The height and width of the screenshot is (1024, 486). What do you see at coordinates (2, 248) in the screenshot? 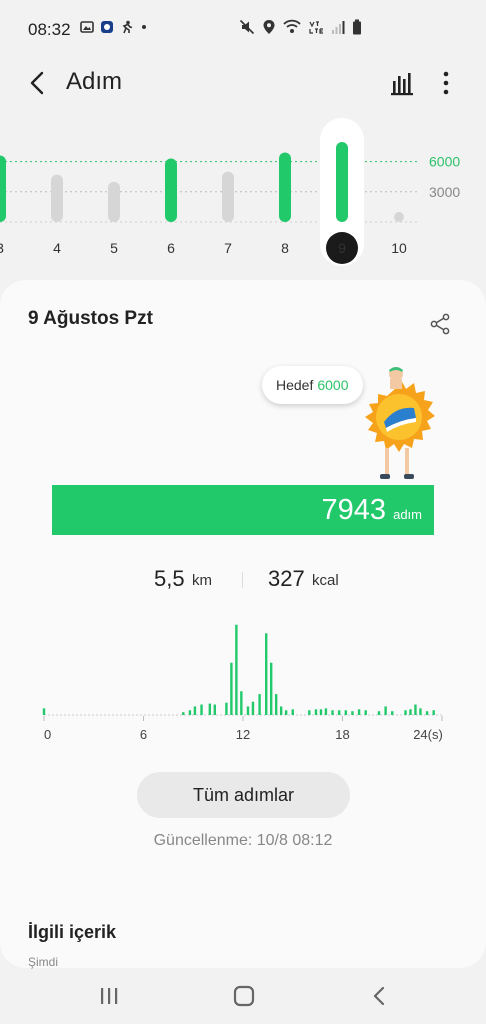
I see `day-label-3: 3` at bounding box center [2, 248].